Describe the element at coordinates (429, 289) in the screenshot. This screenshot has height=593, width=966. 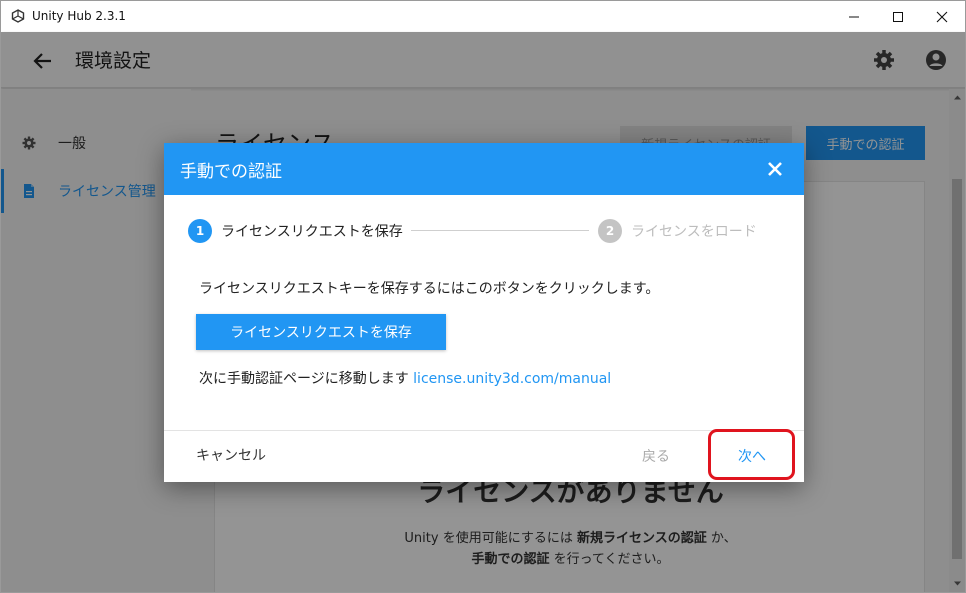
I see `dialog-description: ライセンスリクエストキーを保存するにはこのボタンをクリックします。` at that location.